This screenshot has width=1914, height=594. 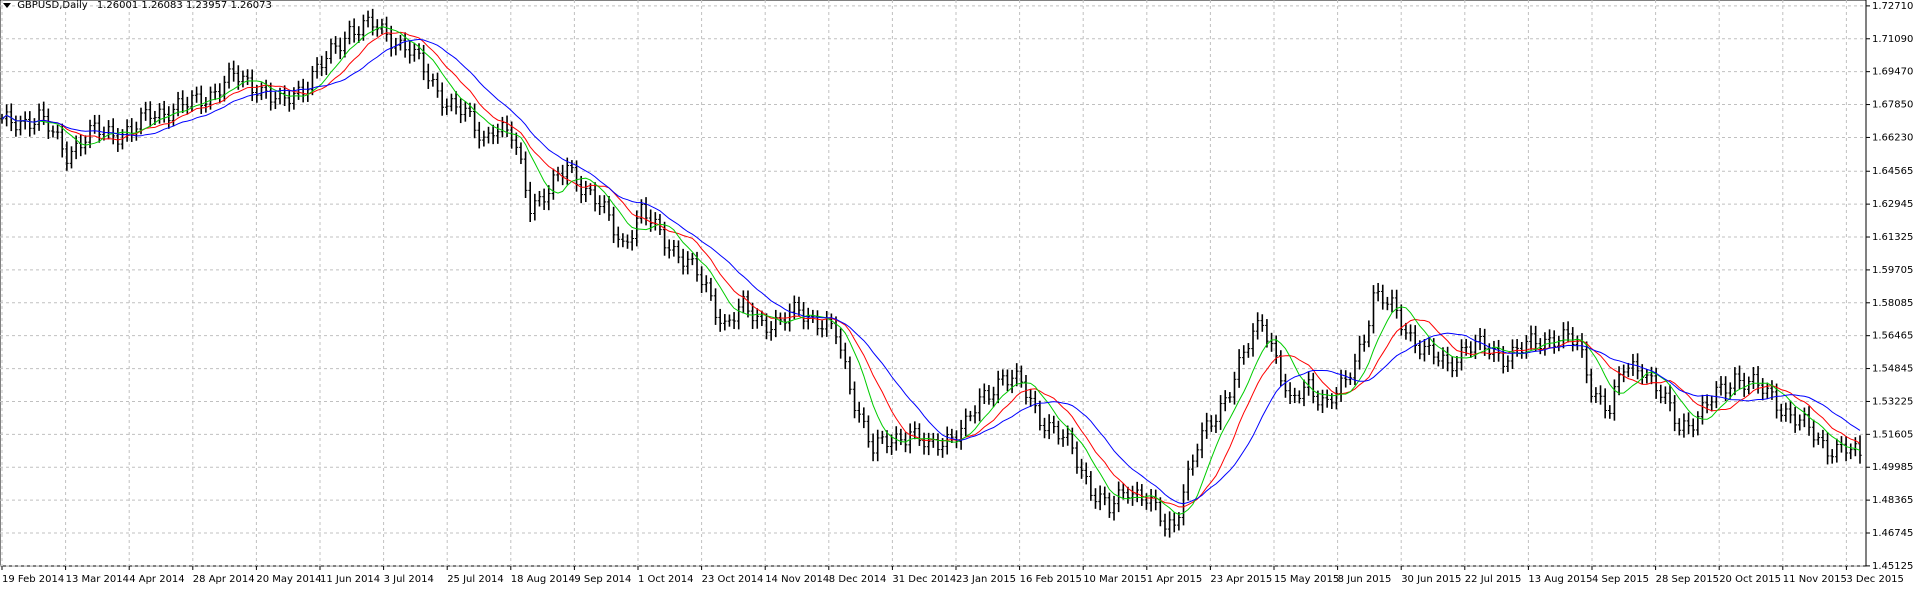 I want to click on x-tick-label: 1 Oct 2014, so click(x=665, y=579).